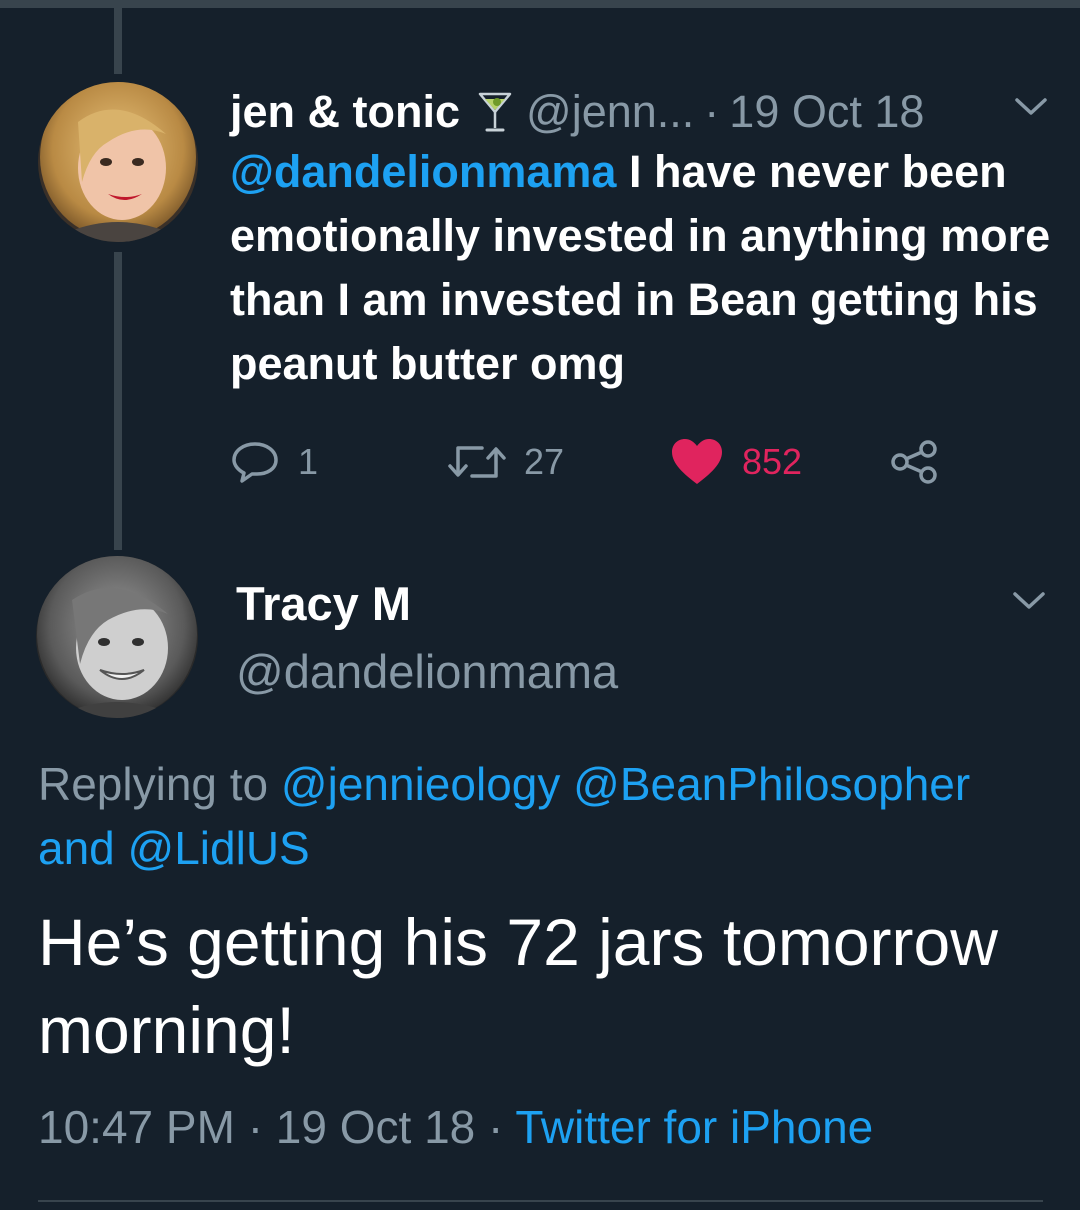 This screenshot has height=1210, width=1080. Describe the element at coordinates (427, 671) in the screenshot. I see `author-handle: @dandelionmama` at that location.